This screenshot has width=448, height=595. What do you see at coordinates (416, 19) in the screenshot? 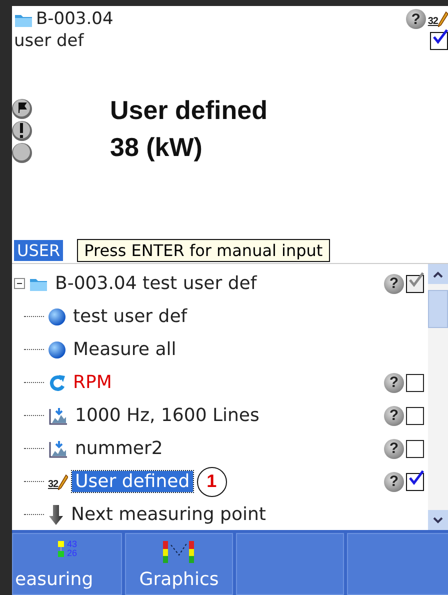
I see `help-button: ?` at bounding box center [416, 19].